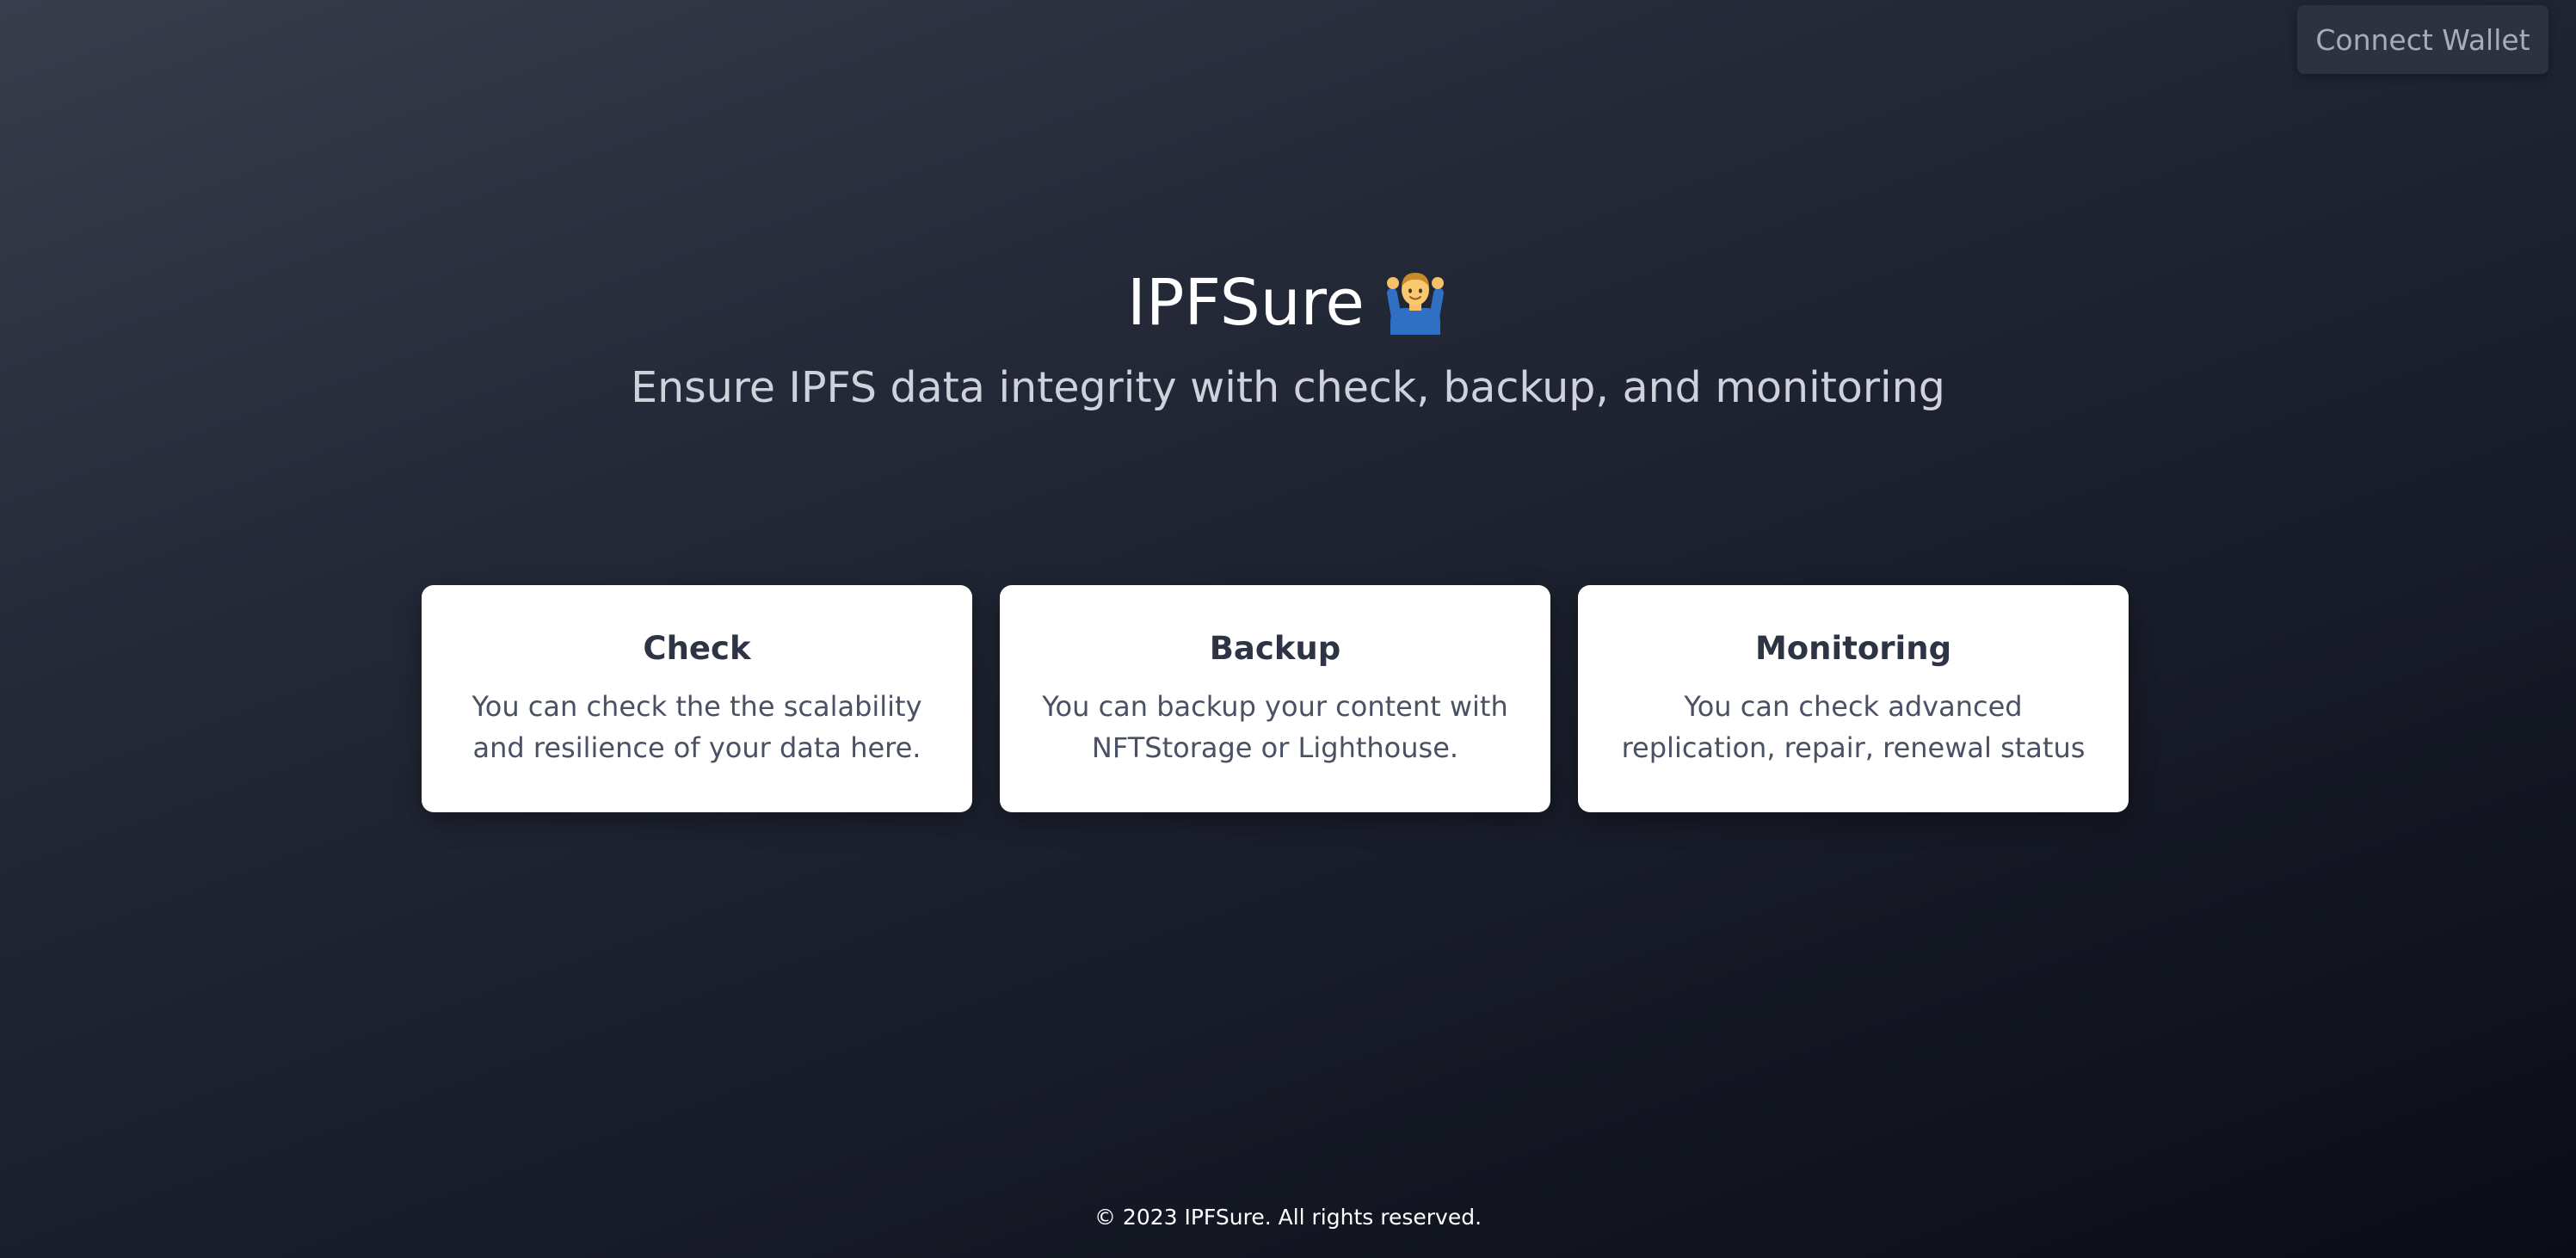  Describe the element at coordinates (697, 648) in the screenshot. I see `card-title: Check` at that location.